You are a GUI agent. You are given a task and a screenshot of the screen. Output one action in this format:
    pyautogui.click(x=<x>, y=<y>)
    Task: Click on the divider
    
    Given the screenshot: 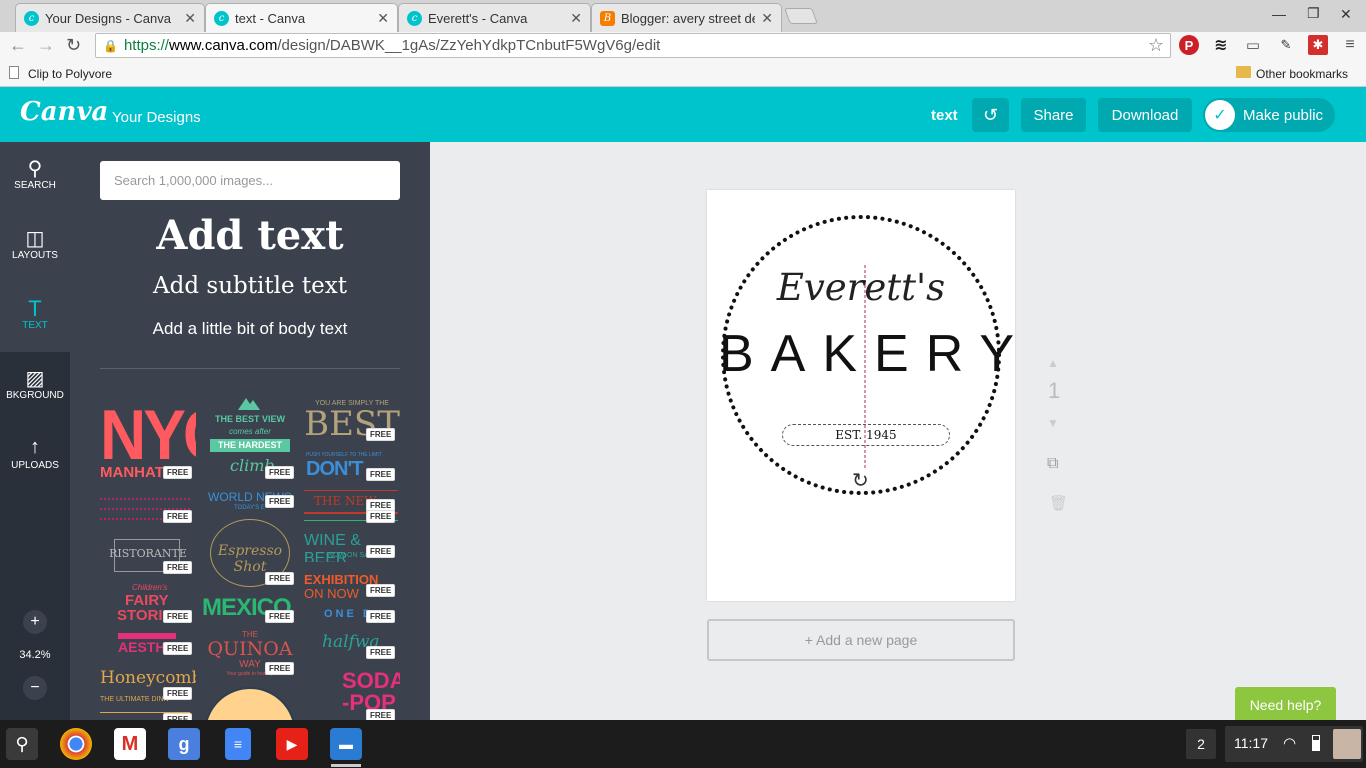 What is the action you would take?
    pyautogui.click(x=250, y=368)
    